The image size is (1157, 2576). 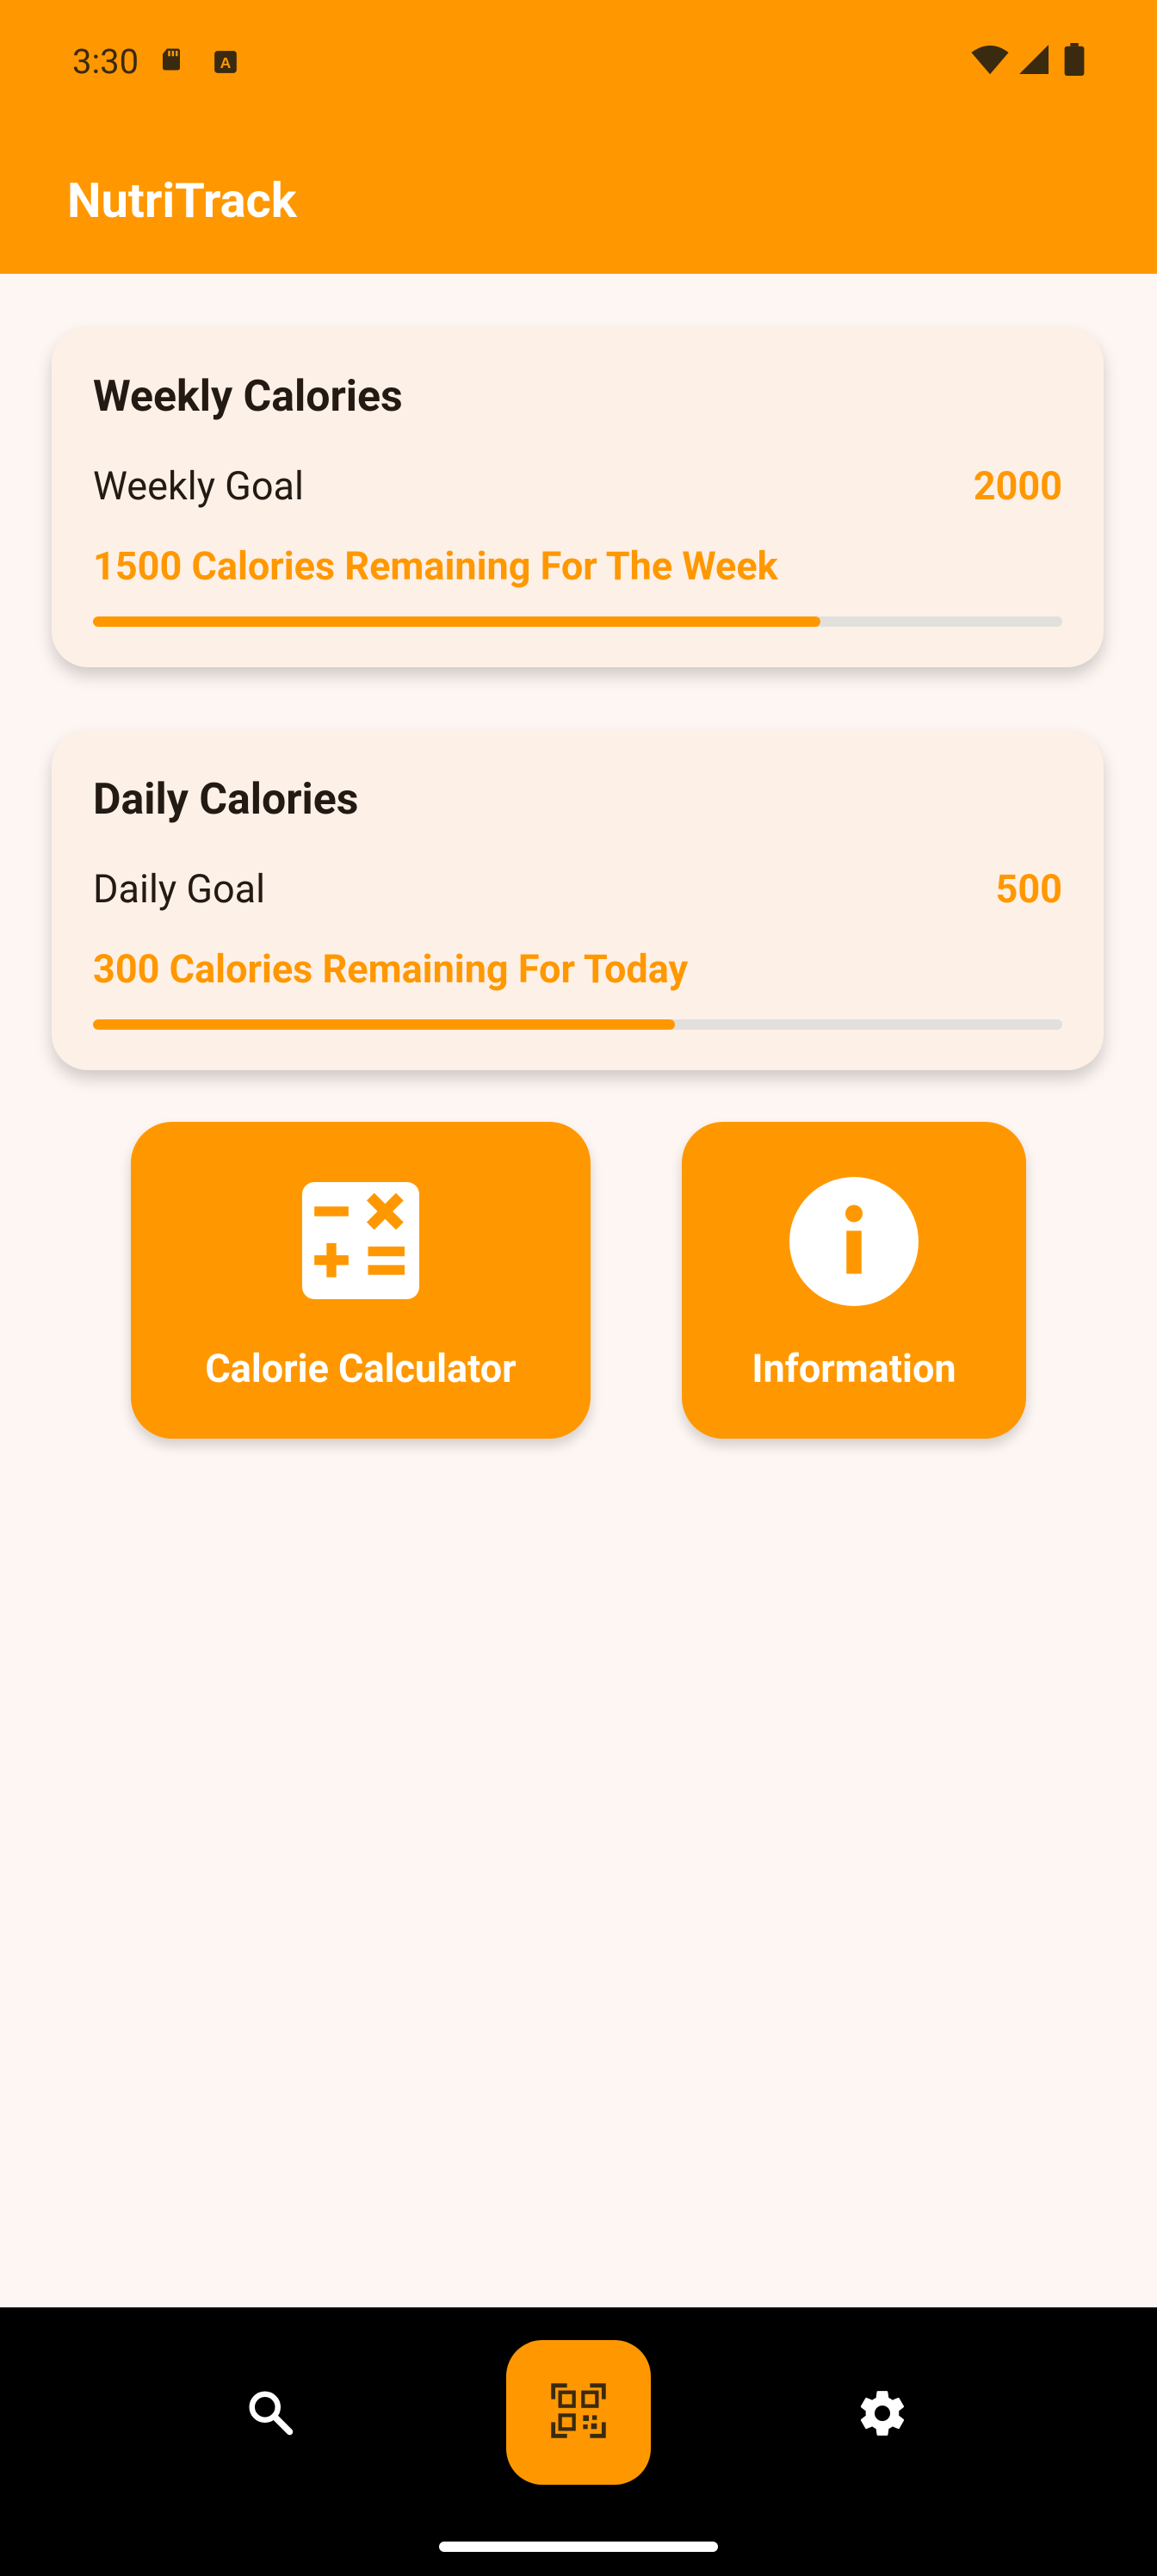 What do you see at coordinates (361, 1242) in the screenshot?
I see `calculator-icon` at bounding box center [361, 1242].